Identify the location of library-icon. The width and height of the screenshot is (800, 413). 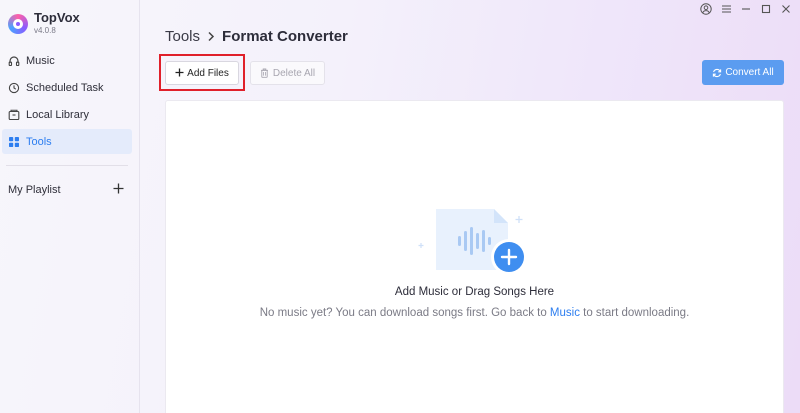
(14, 115).